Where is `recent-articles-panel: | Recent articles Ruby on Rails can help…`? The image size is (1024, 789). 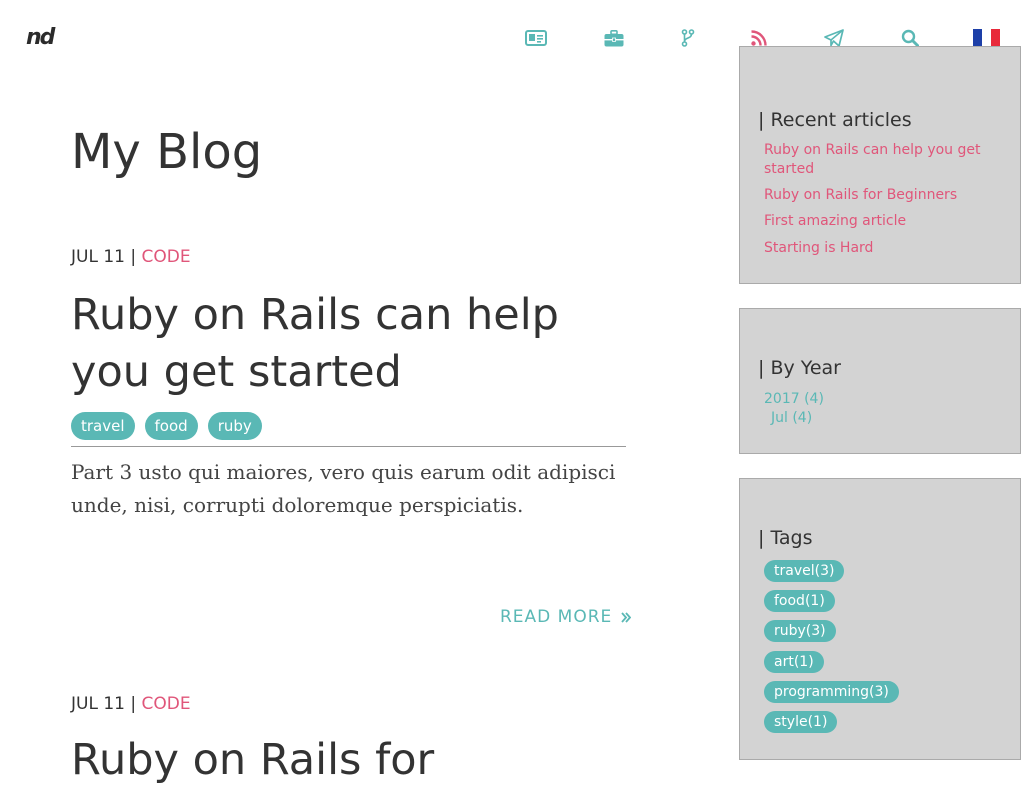
recent-articles-panel: | Recent articles Ruby on Rails can help… is located at coordinates (880, 165).